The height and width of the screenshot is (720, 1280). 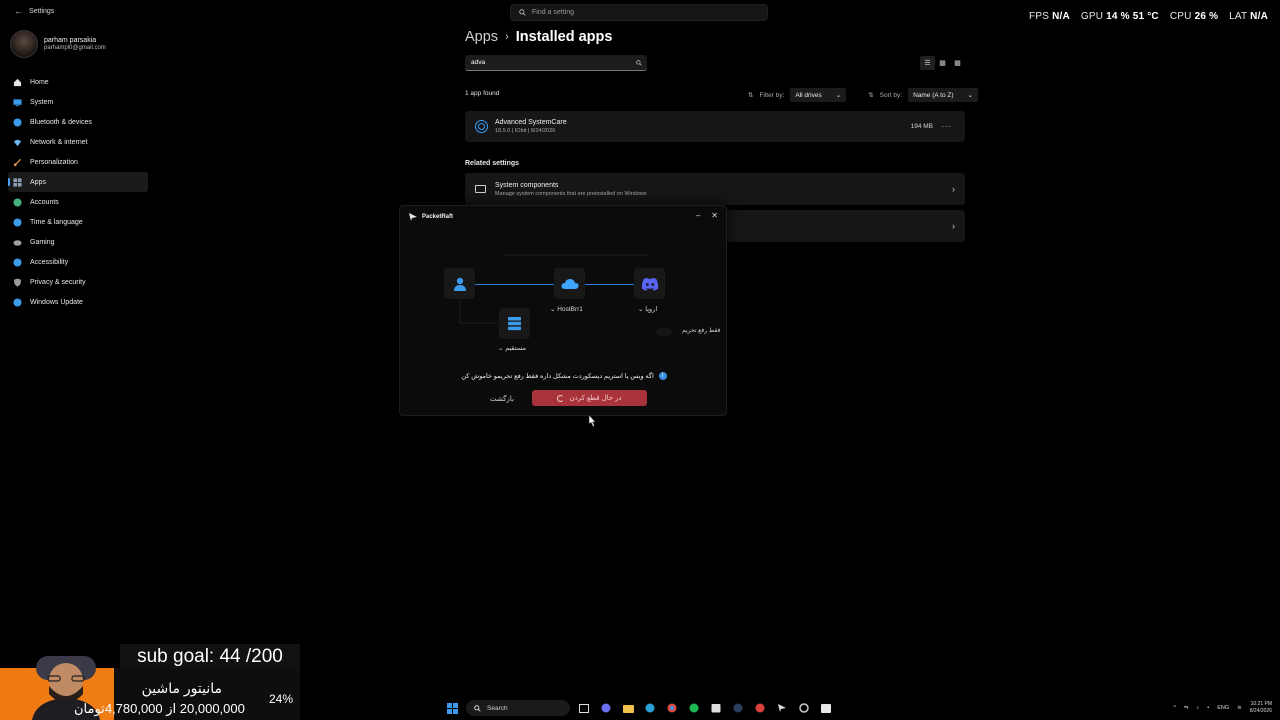 What do you see at coordinates (17, 102) in the screenshot?
I see `system-icon` at bounding box center [17, 102].